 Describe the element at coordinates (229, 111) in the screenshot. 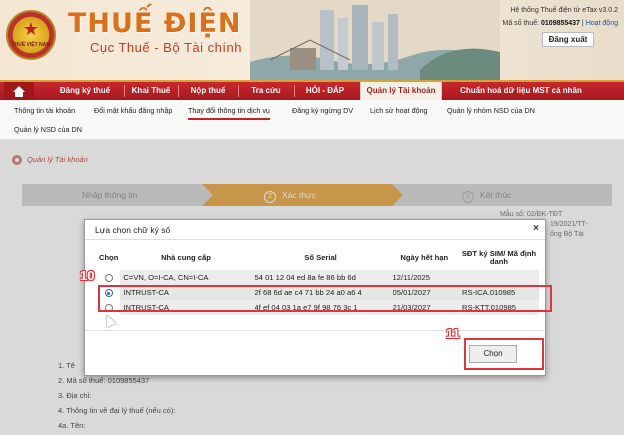

I see `subnav-thay-doi-thong-tin-dich-vu: Thay đổi thông tin dịch vụ` at that location.